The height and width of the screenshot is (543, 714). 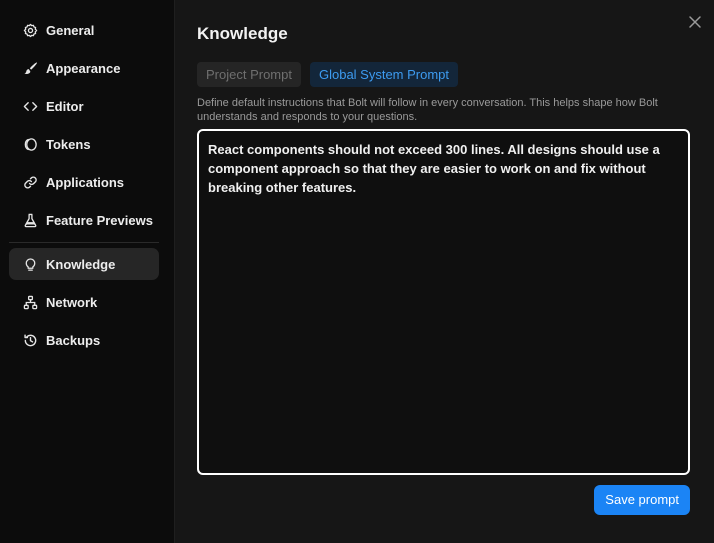 I want to click on close-button, so click(x=695, y=22).